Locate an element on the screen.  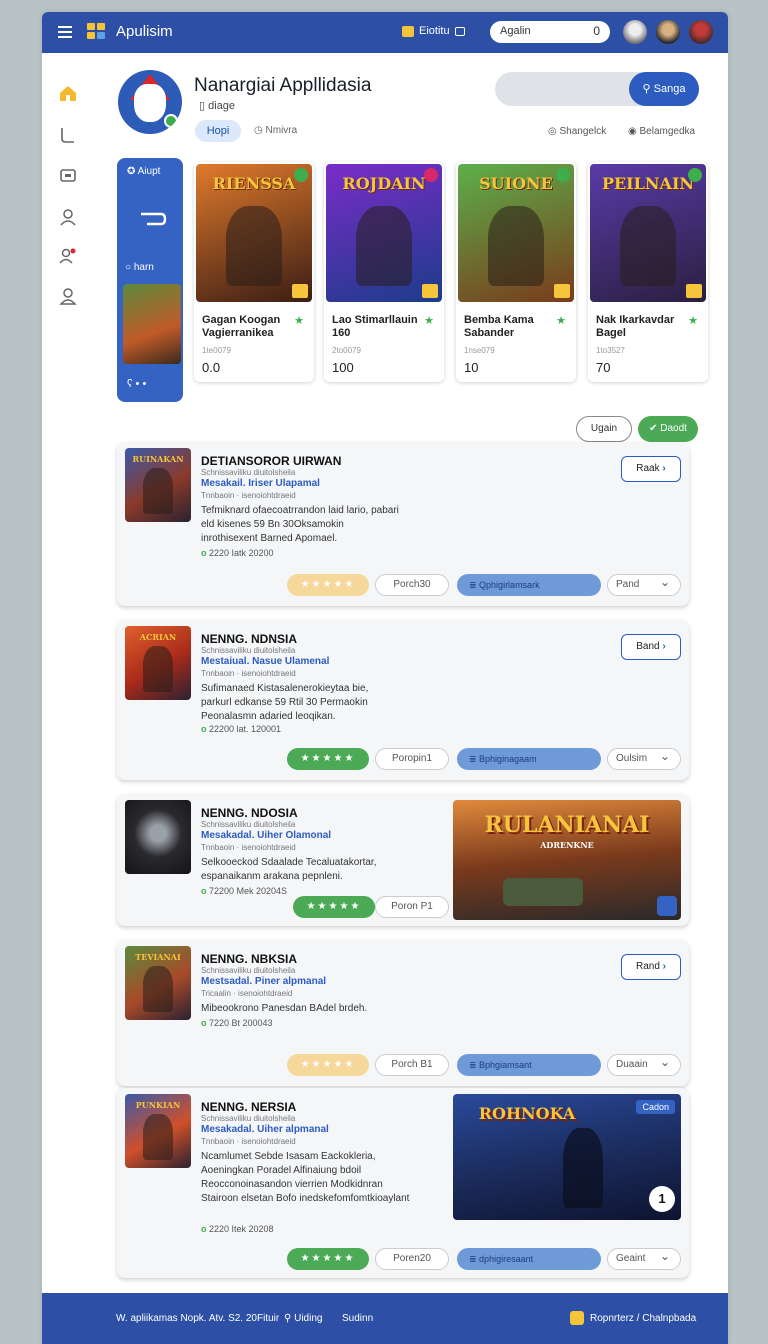
item-date: 72200 Mek 20204S is located at coordinates (244, 891).